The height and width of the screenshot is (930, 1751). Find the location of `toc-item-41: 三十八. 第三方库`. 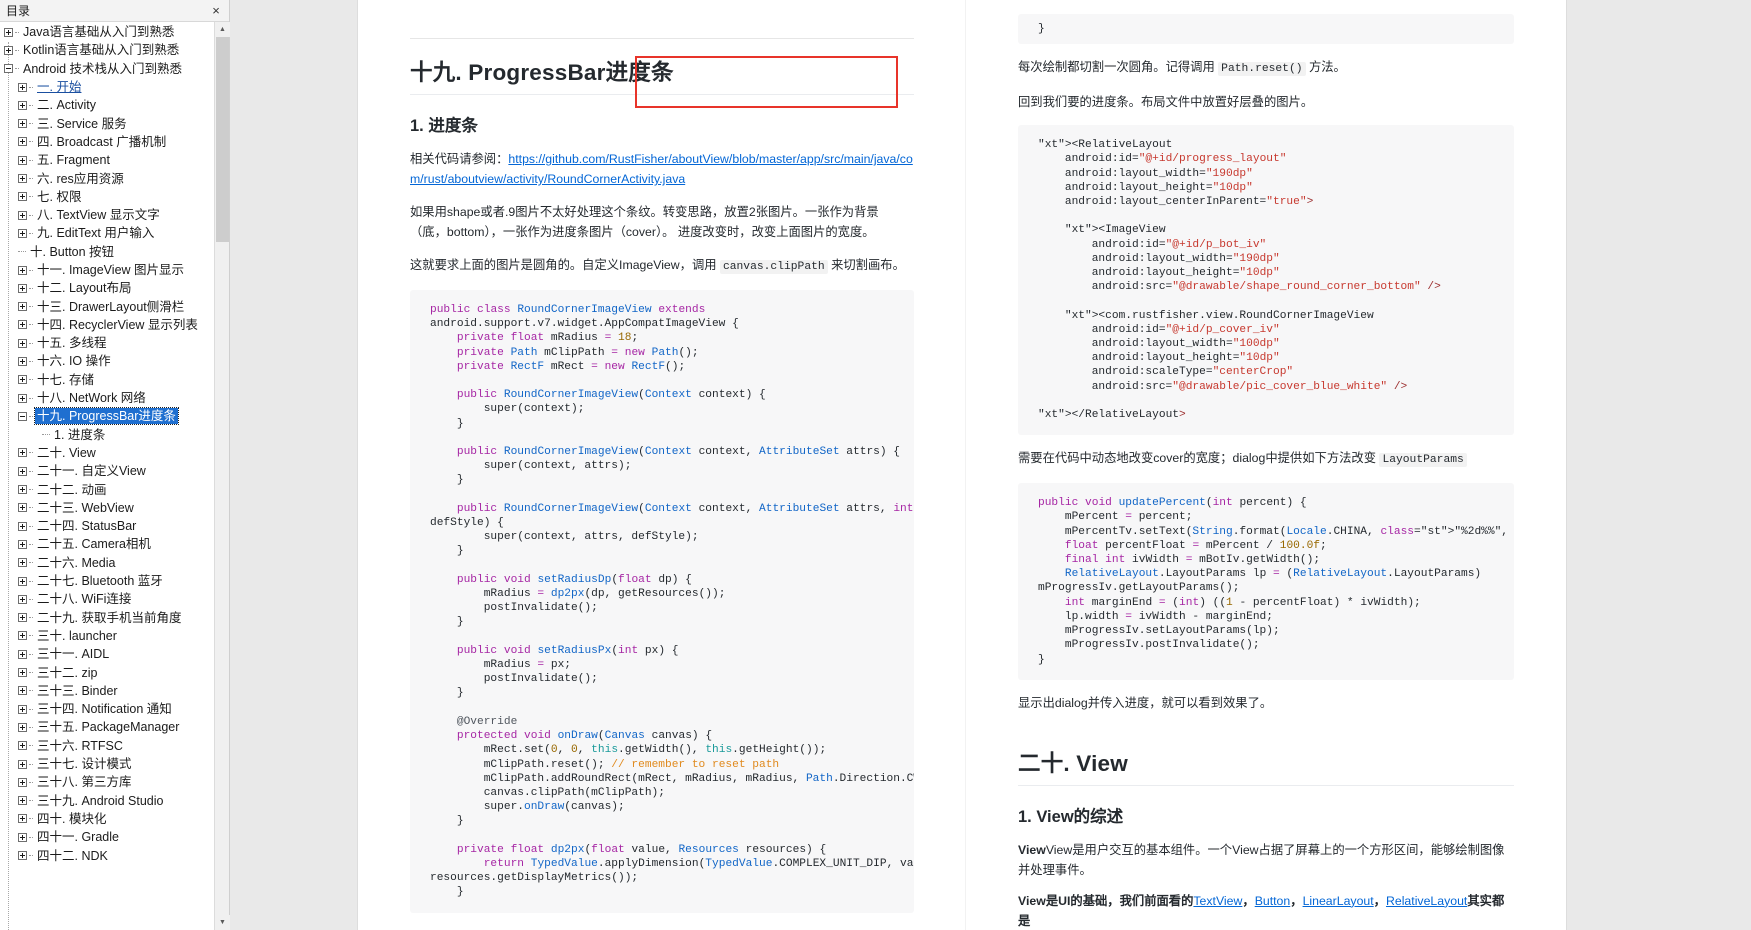

toc-item-41: 三十八. 第三方库 is located at coordinates (114, 782).